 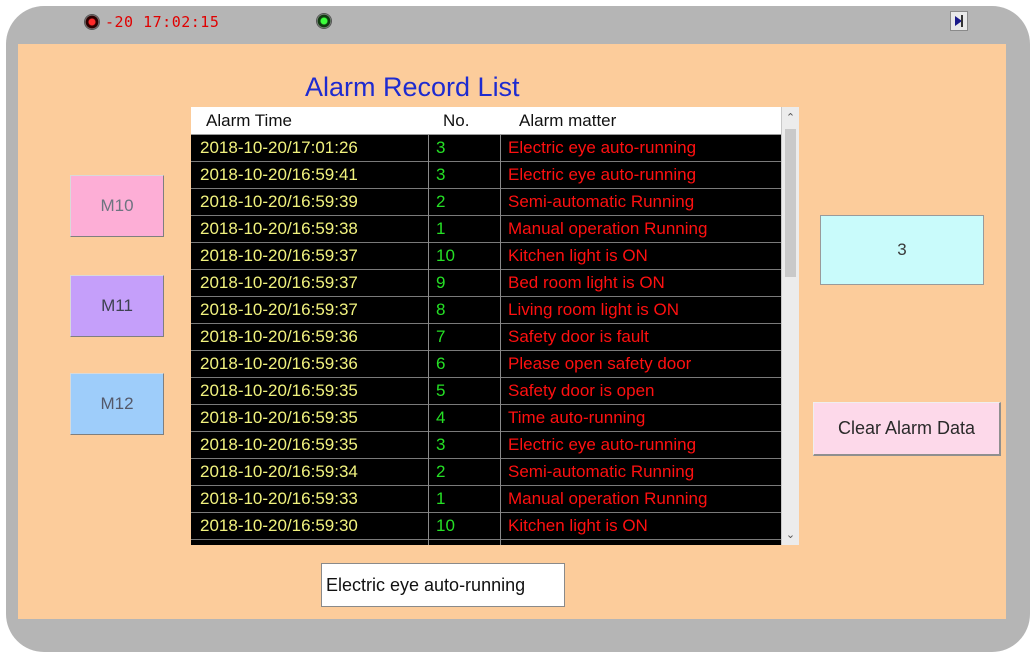 What do you see at coordinates (600, 363) in the screenshot?
I see `alarm-matter-cell: Please open safety door` at bounding box center [600, 363].